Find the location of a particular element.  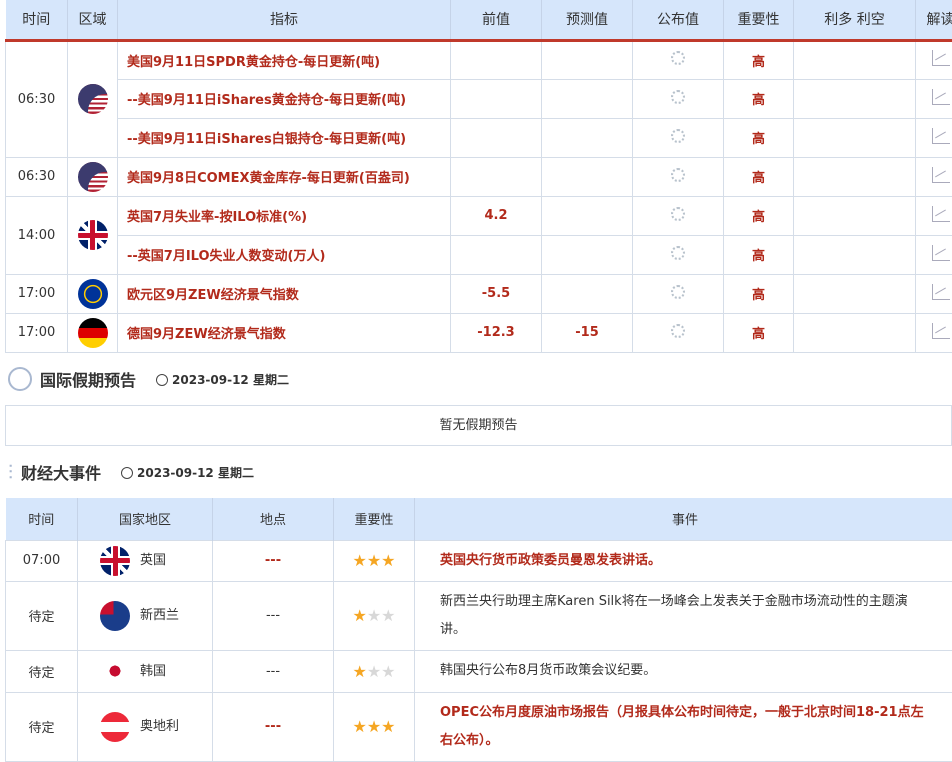

country-cell: 韩国 is located at coordinates (145, 671).